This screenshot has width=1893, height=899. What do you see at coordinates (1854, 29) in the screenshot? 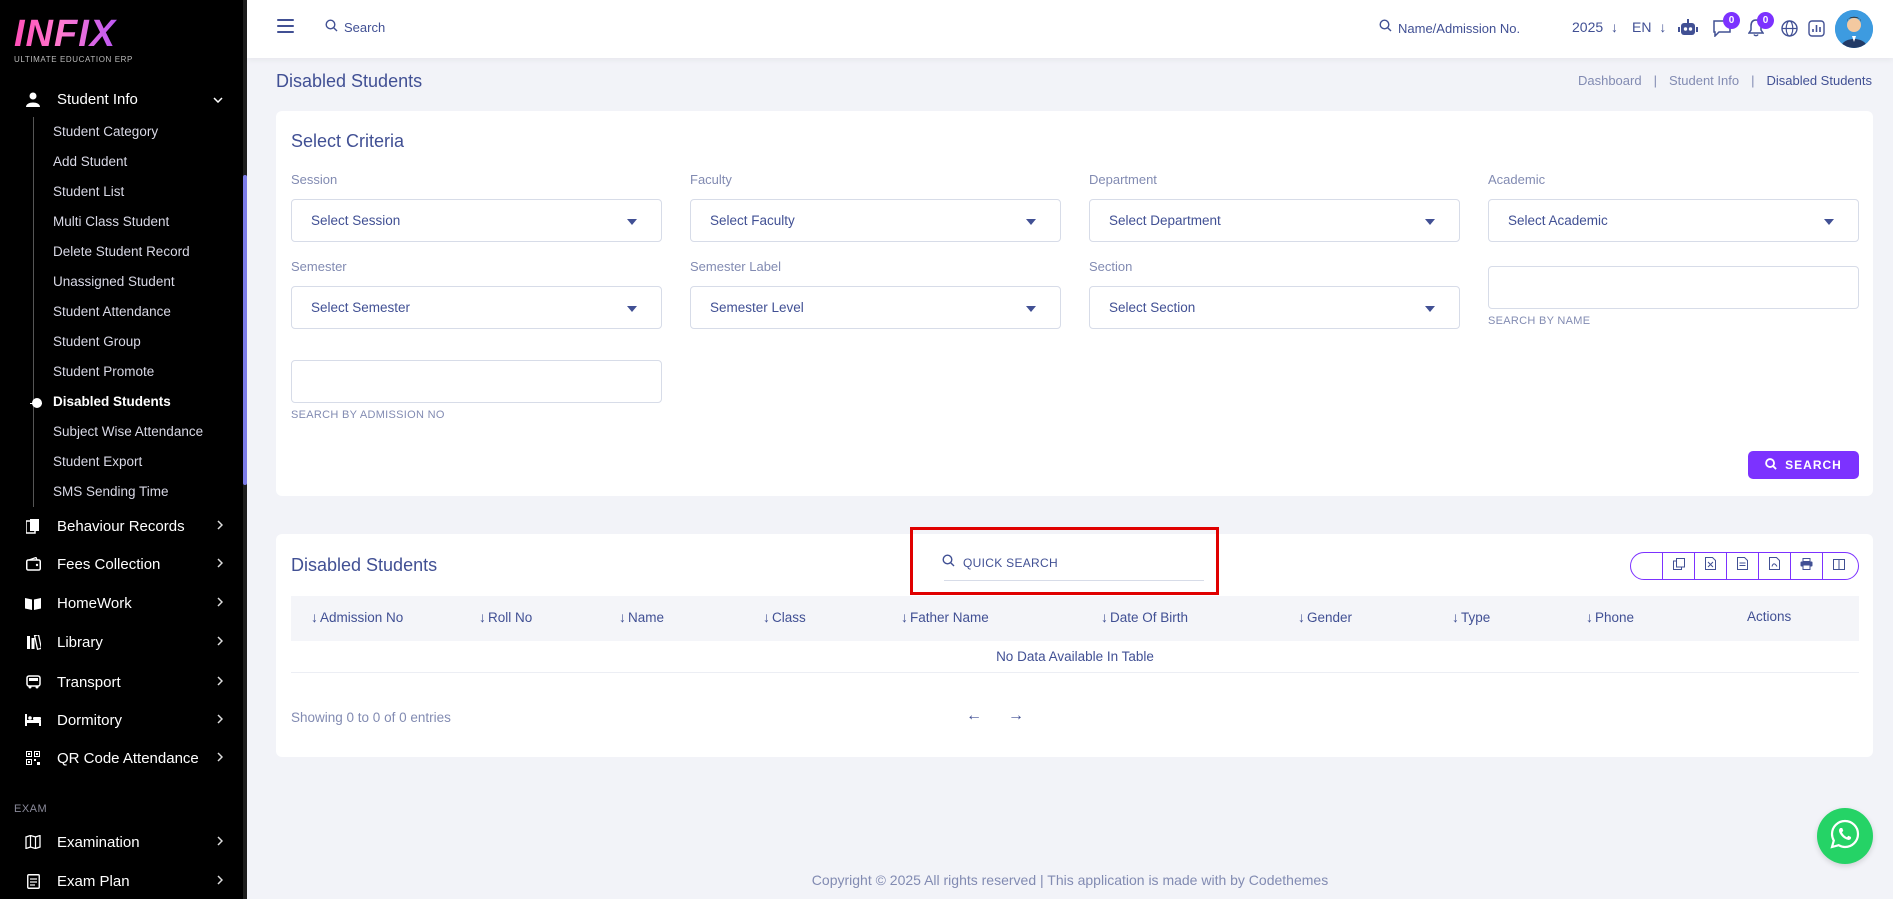
I see `avatar` at bounding box center [1854, 29].